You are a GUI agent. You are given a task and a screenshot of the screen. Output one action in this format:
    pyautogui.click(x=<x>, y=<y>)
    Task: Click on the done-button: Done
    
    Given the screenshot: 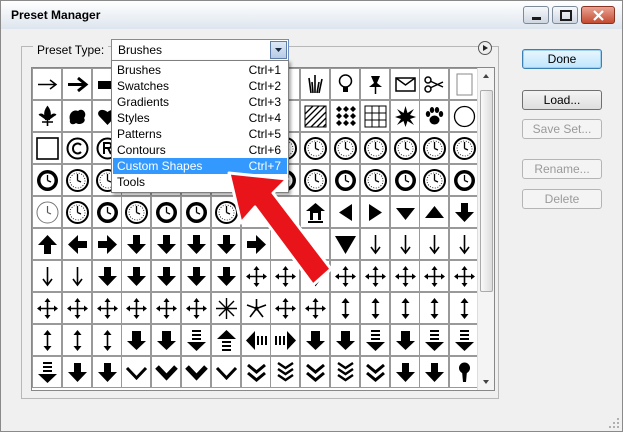 What is the action you would take?
    pyautogui.click(x=562, y=59)
    